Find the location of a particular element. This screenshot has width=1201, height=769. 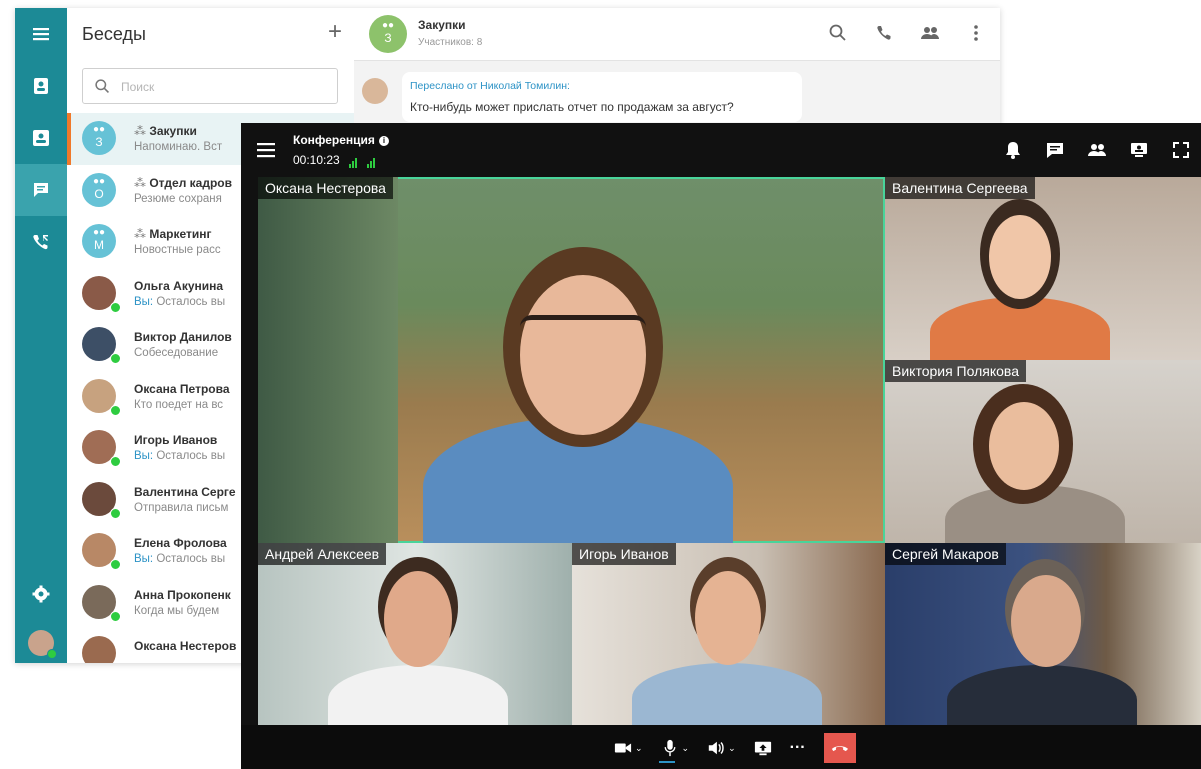

participant-name: Оксана Нестерова is located at coordinates (325, 188).